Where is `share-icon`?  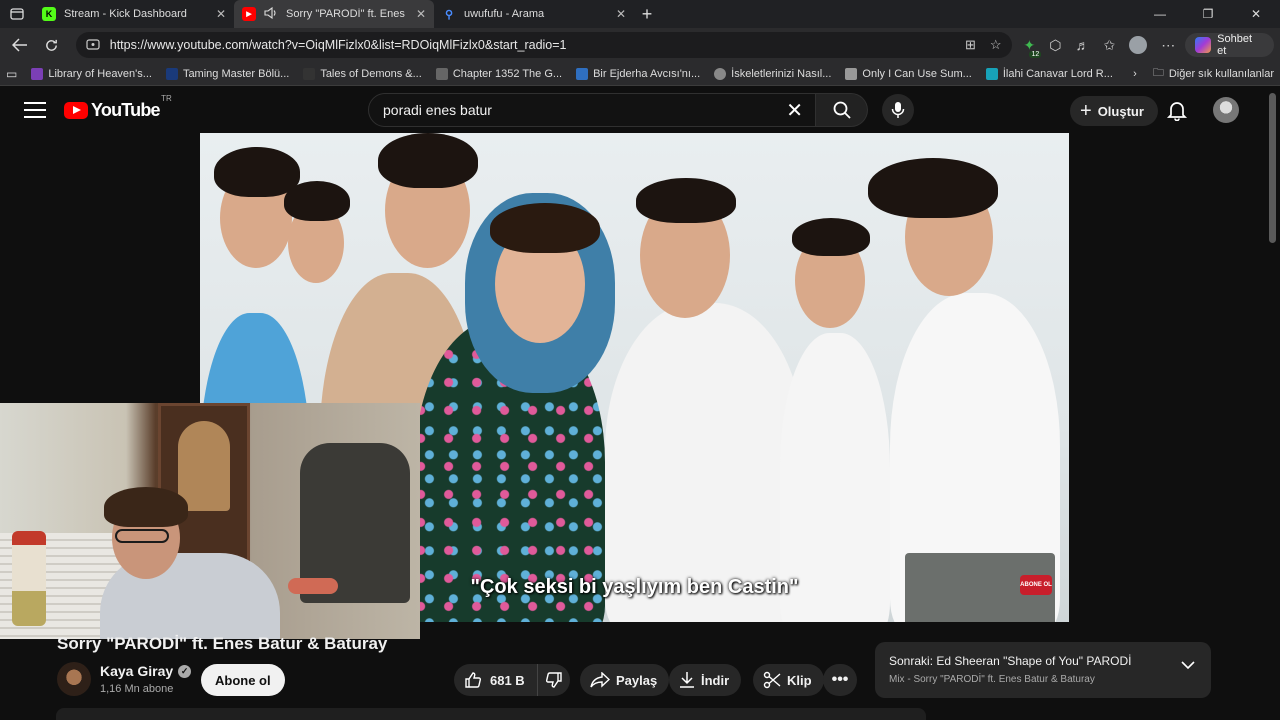
share-icon is located at coordinates (600, 680).